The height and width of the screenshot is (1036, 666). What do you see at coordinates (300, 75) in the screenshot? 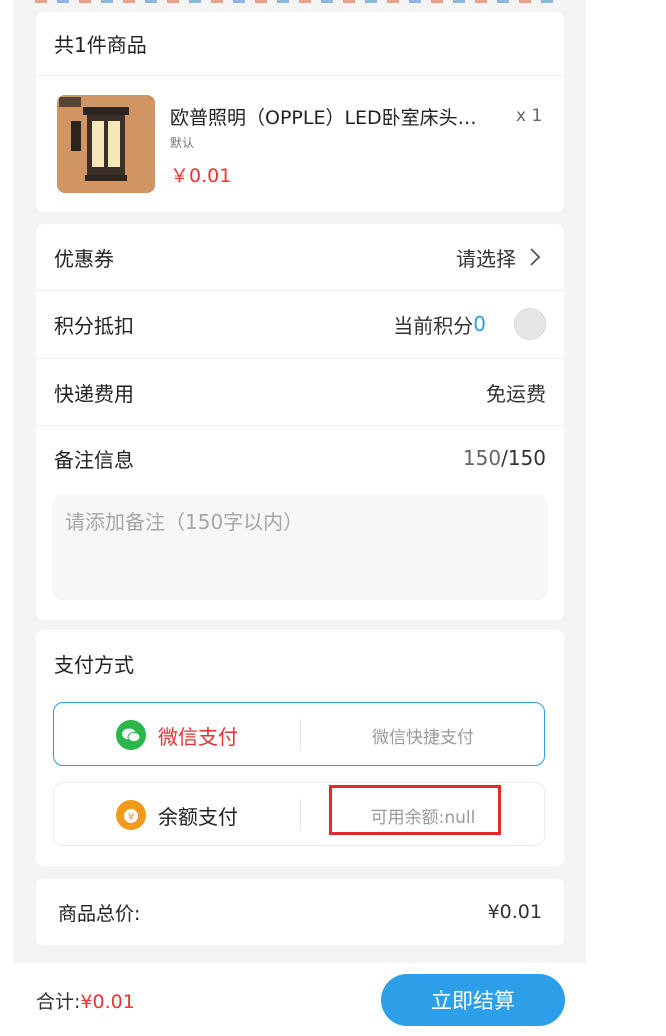
I see `divider` at bounding box center [300, 75].